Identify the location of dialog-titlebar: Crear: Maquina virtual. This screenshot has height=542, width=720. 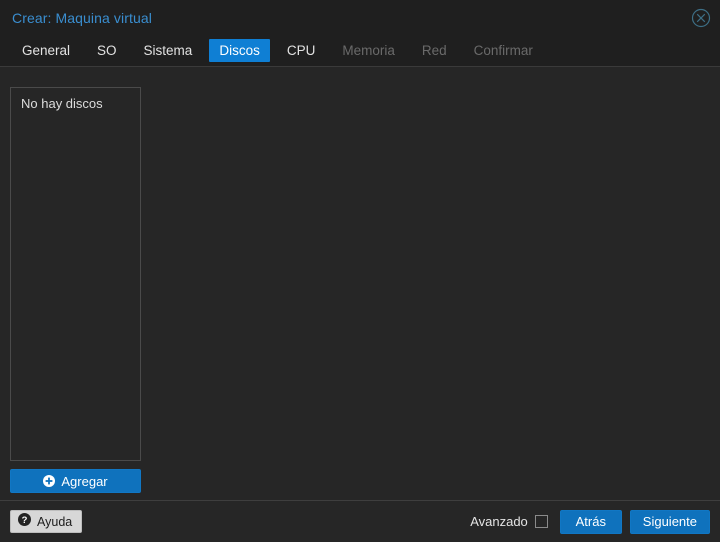
(360, 18).